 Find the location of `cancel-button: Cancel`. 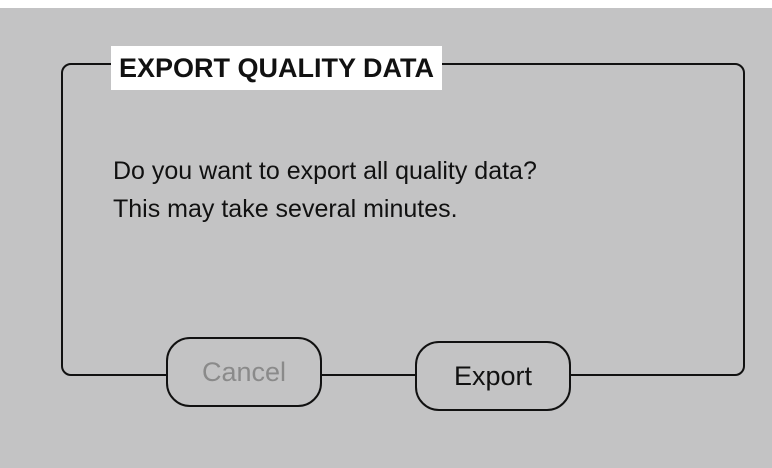

cancel-button: Cancel is located at coordinates (244, 372).